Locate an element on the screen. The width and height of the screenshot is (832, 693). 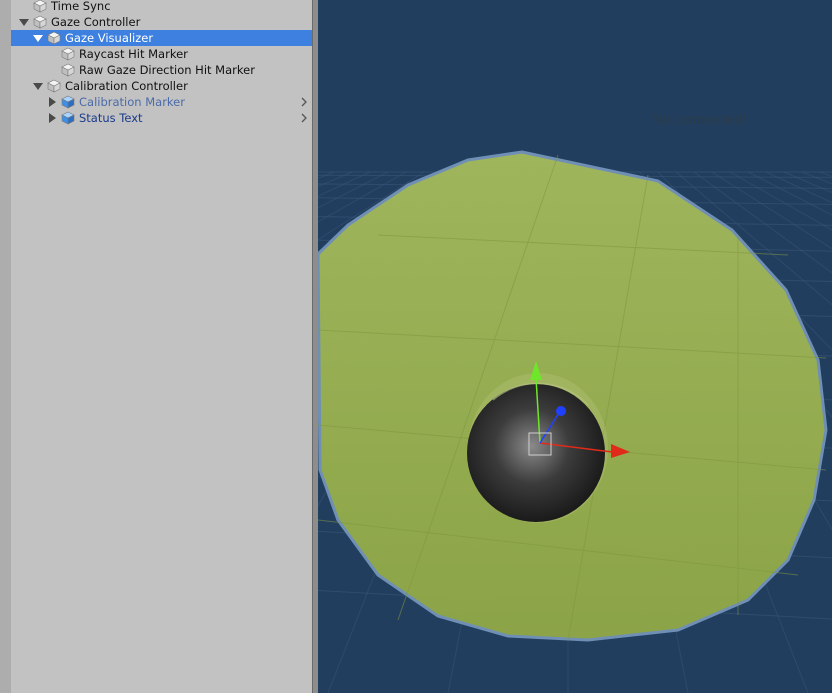
gizmo-z-handle-icon is located at coordinates (561, 411).